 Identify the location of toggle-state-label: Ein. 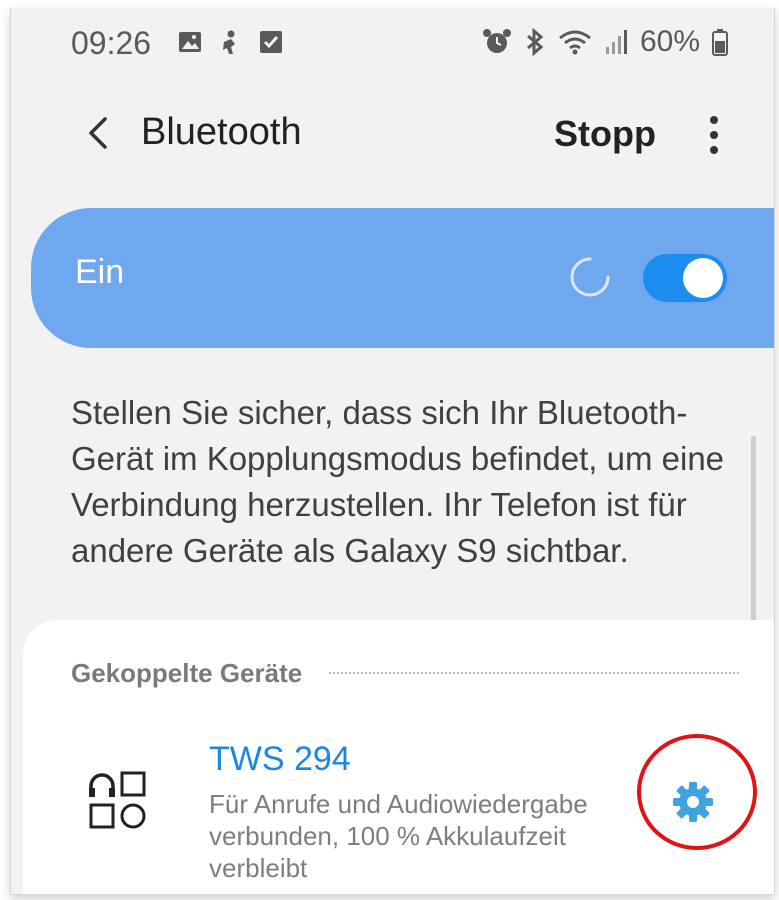
(100, 272).